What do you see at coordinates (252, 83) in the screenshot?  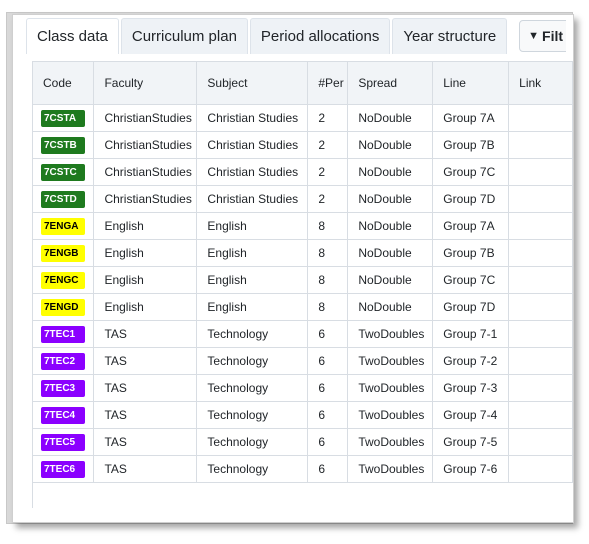 I see `column-header-subject: Subject` at bounding box center [252, 83].